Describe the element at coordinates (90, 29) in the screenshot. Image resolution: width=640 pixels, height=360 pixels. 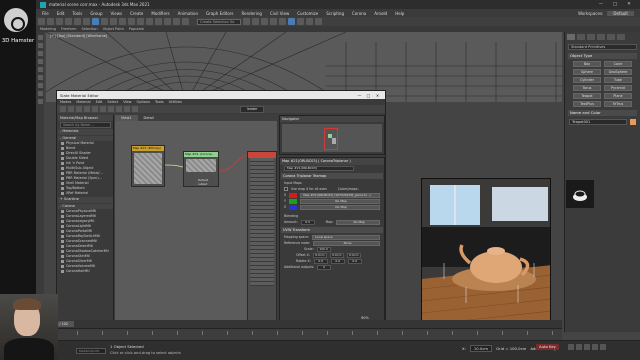
I see `ribbon-tab-selection: Selection` at that location.